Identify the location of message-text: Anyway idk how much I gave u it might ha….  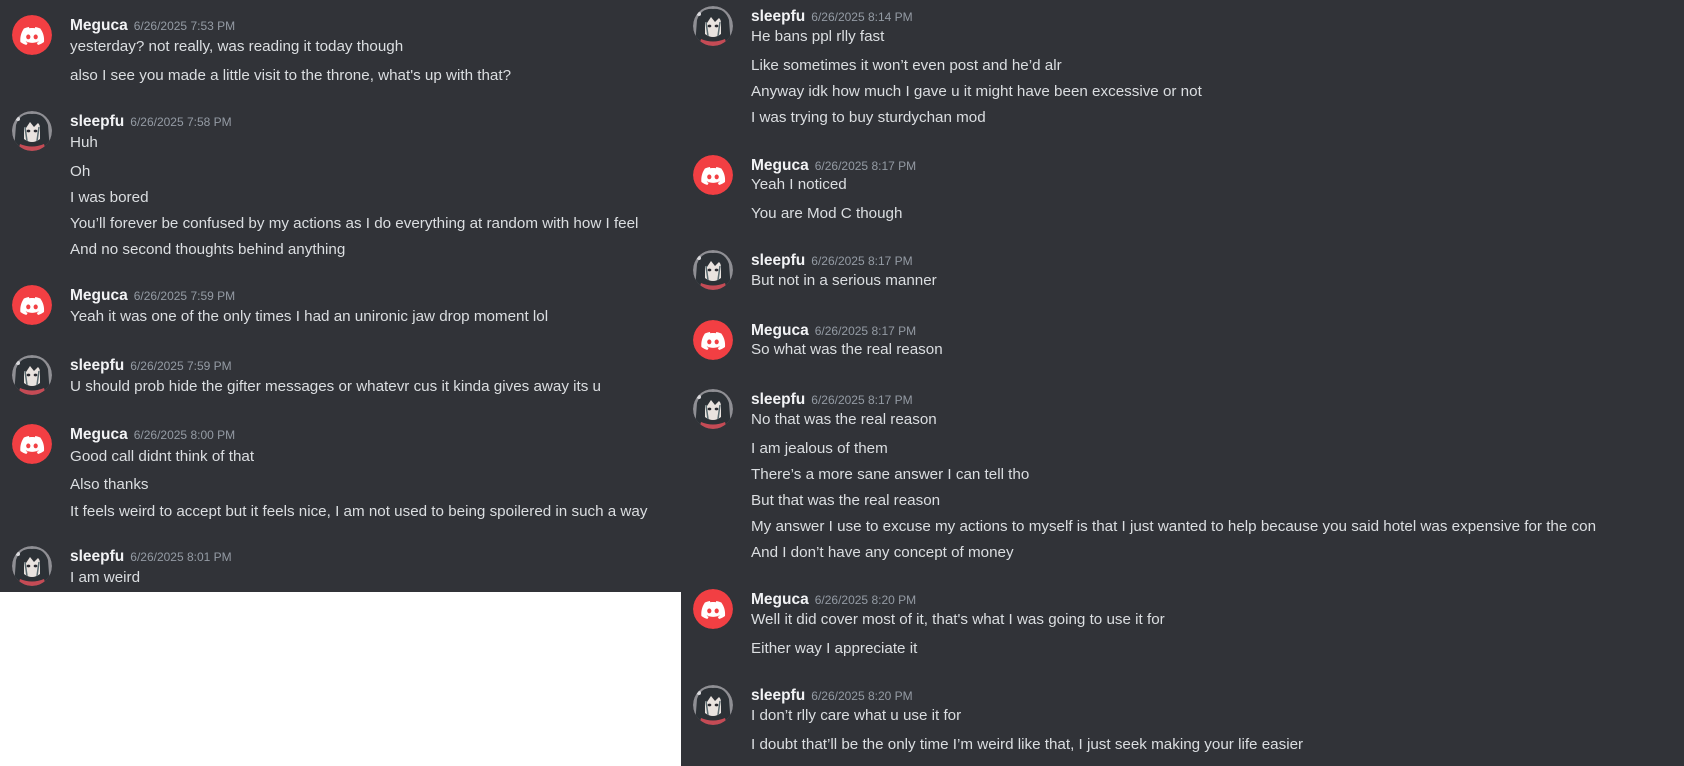
(976, 91).